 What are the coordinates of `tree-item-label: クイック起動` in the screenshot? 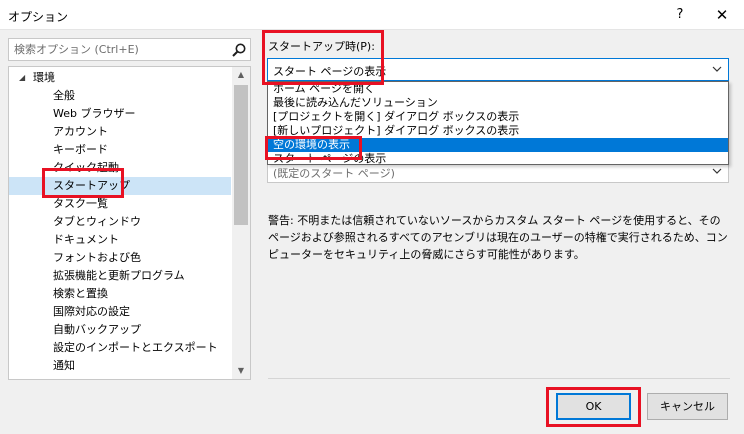 It's located at (86, 167).